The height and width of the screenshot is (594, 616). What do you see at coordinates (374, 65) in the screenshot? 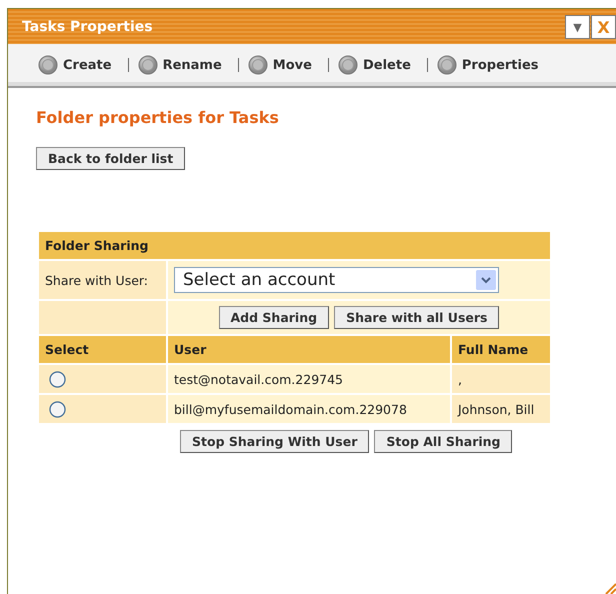
I see `toolbar-button: Delete` at bounding box center [374, 65].